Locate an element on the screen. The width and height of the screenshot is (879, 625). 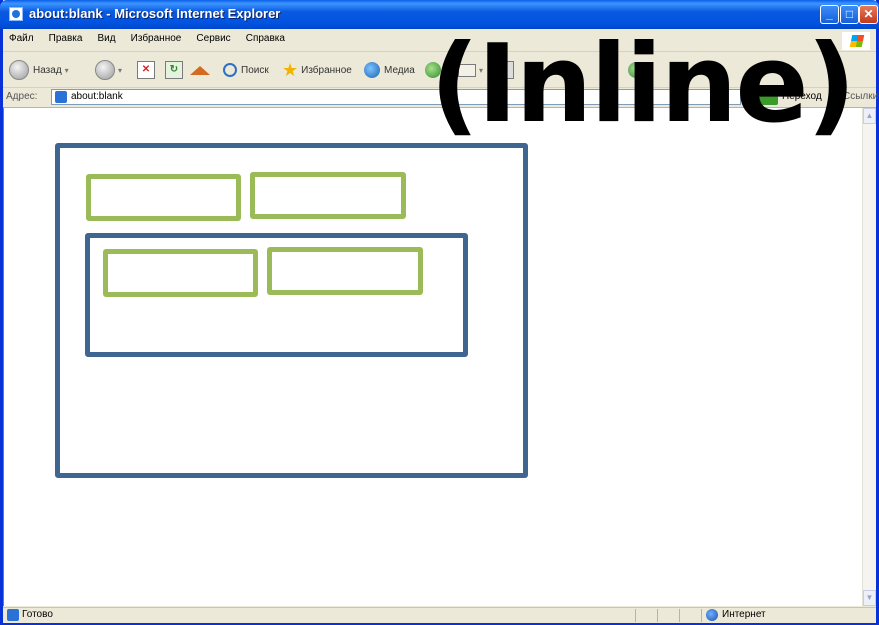
menu-view: Вид is located at coordinates (107, 37).